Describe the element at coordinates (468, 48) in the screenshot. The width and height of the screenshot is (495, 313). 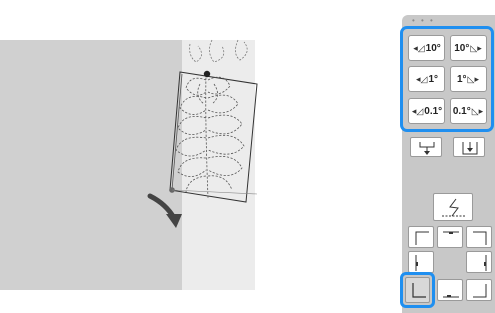
I see `rotate-right-10-button: 10° ◺▸` at that location.